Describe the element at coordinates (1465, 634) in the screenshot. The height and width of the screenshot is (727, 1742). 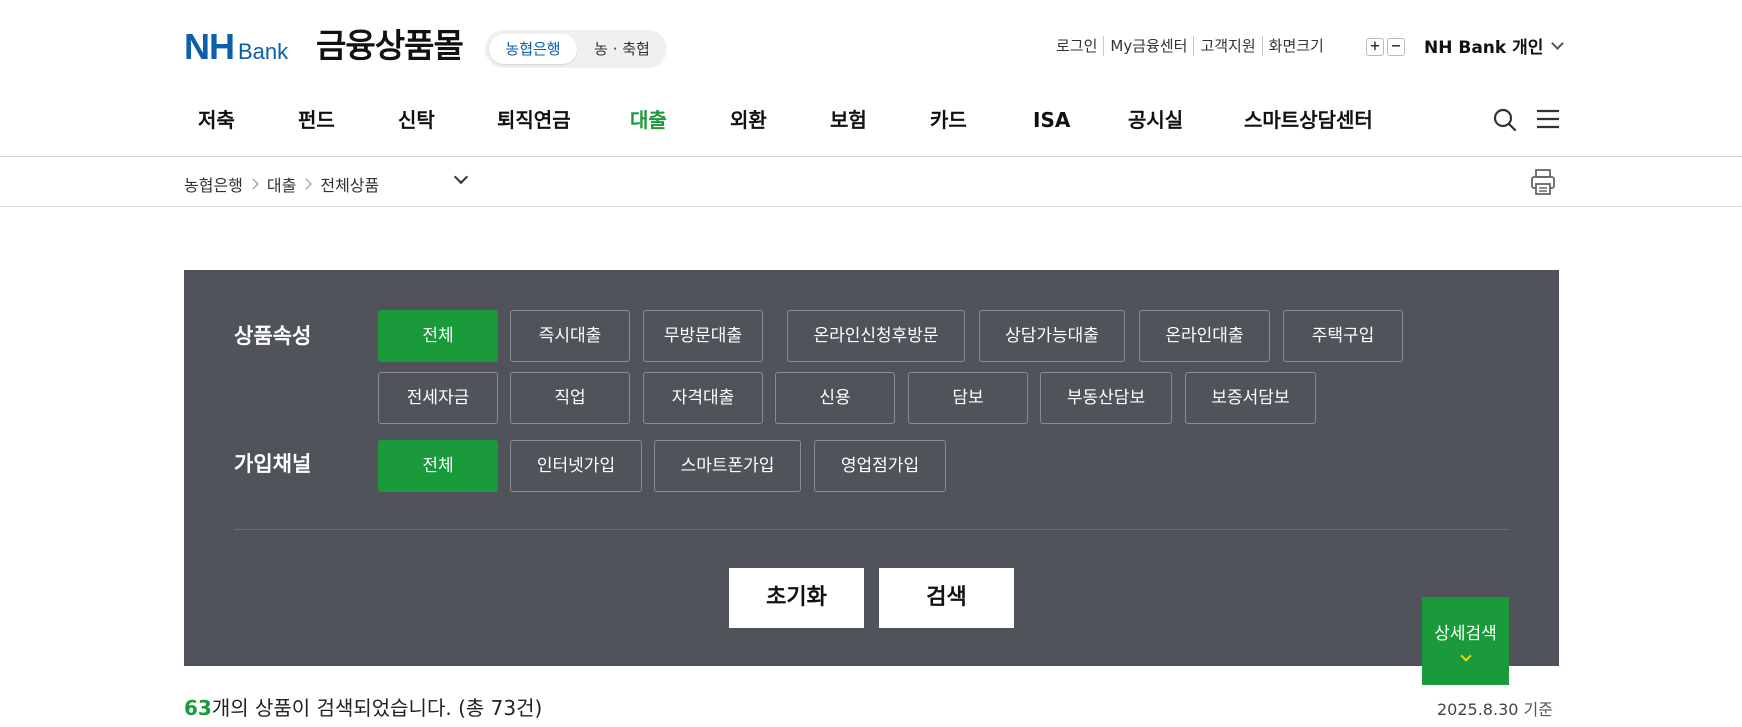
I see `detail-search-label: 상세검색` at that location.